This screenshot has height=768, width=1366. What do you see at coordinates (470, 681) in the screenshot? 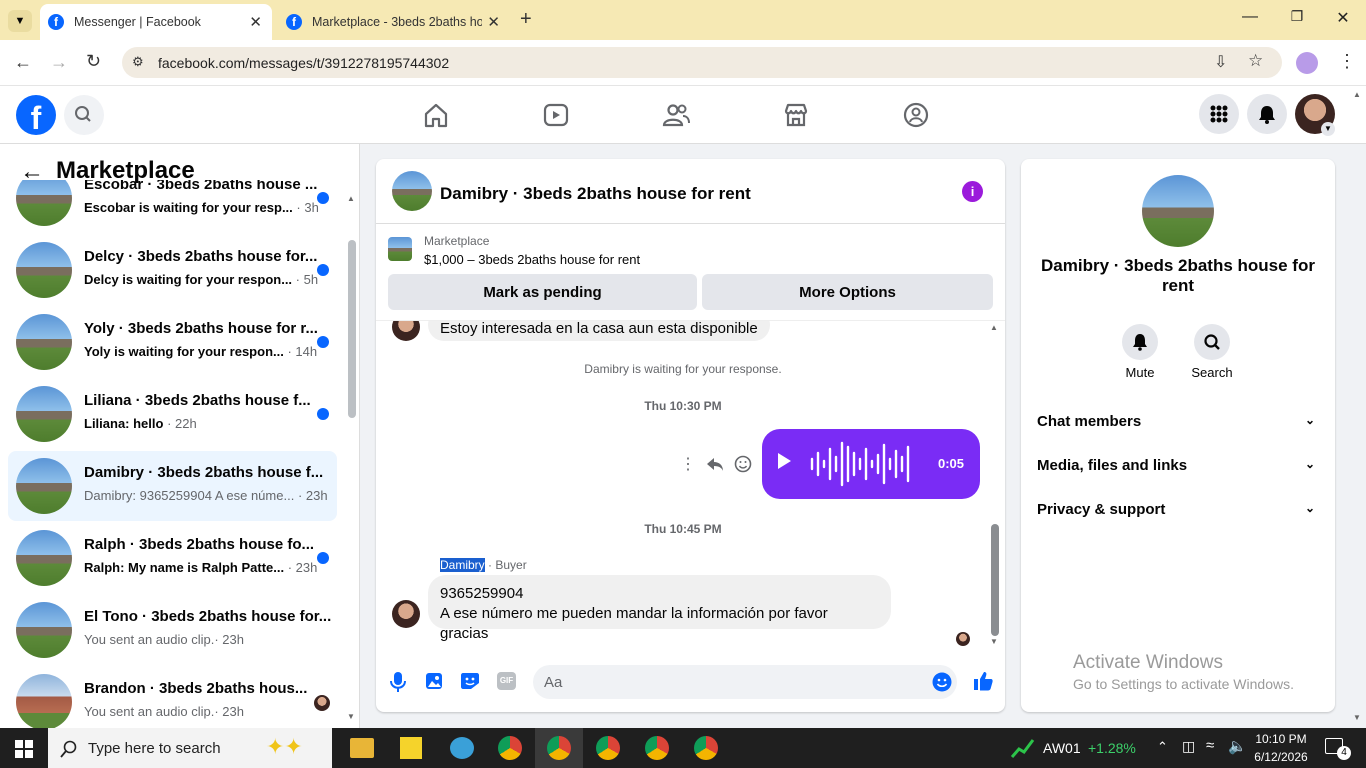
I see `sticker-icon` at bounding box center [470, 681].